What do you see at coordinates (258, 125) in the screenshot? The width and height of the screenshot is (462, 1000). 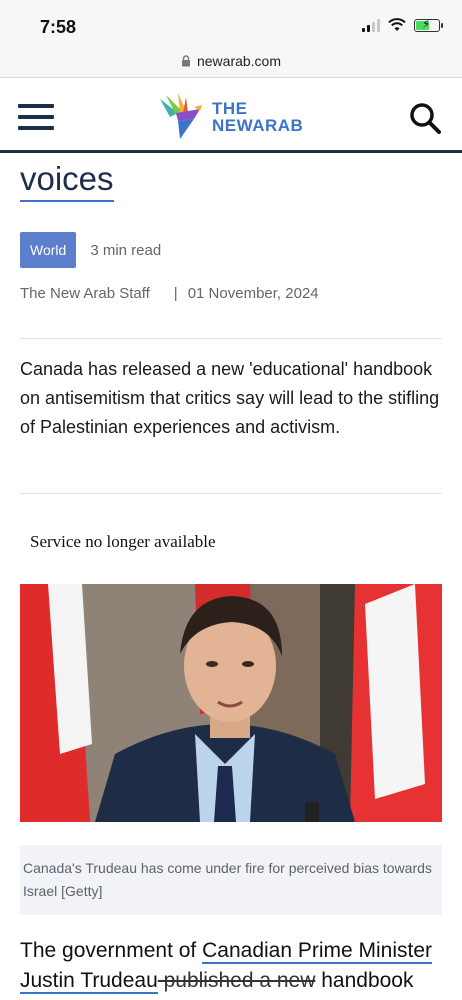 I see `logo-line-2: NEWARAB` at bounding box center [258, 125].